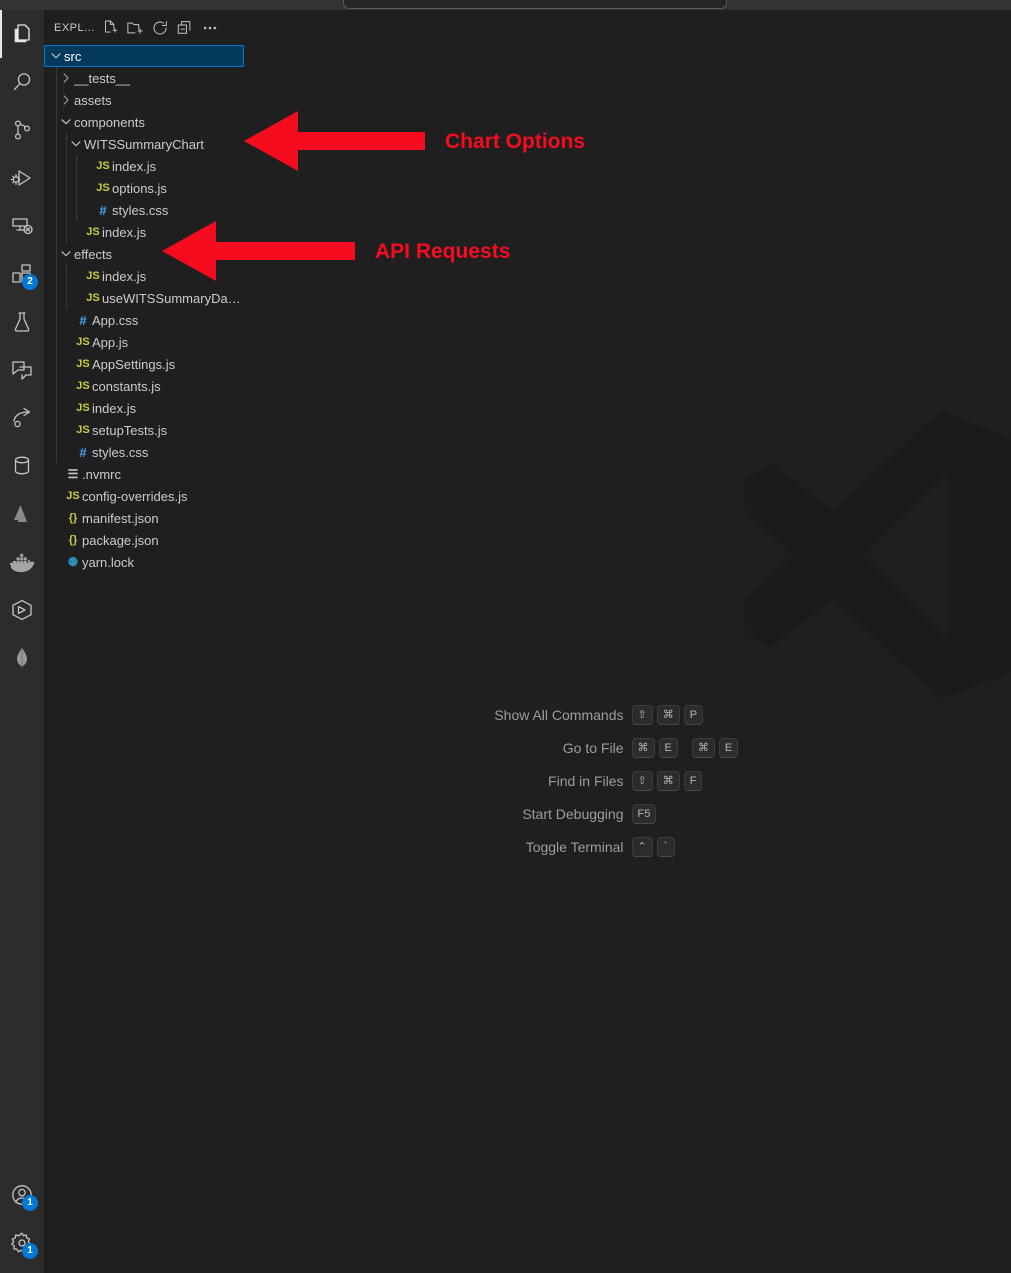 The width and height of the screenshot is (1011, 1273). I want to click on run-debug-icon, so click(22, 178).